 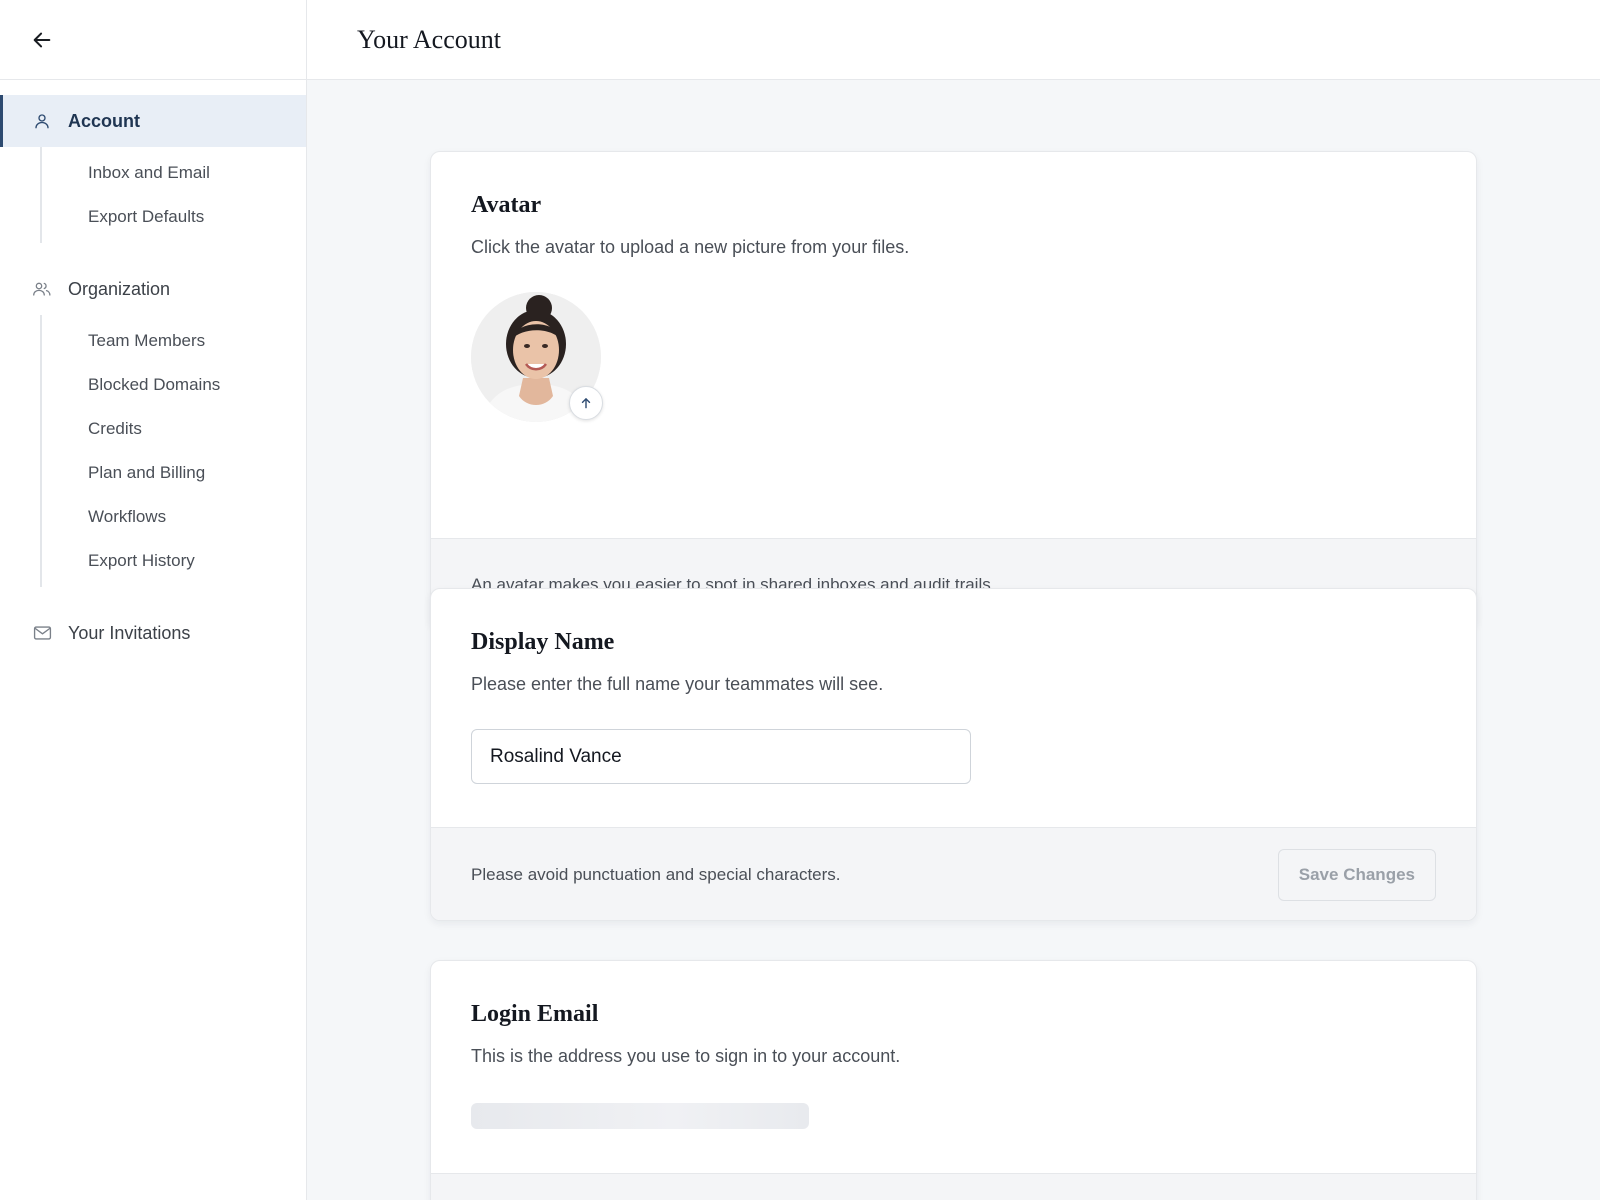 I want to click on sidebar-item-label: Your Invitations, so click(x=129, y=632).